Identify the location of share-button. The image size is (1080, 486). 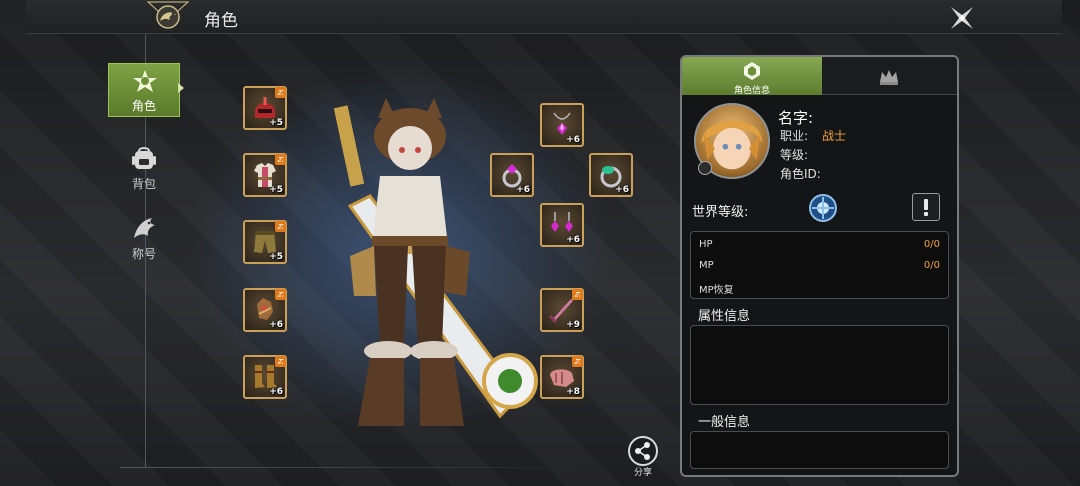
(643, 451).